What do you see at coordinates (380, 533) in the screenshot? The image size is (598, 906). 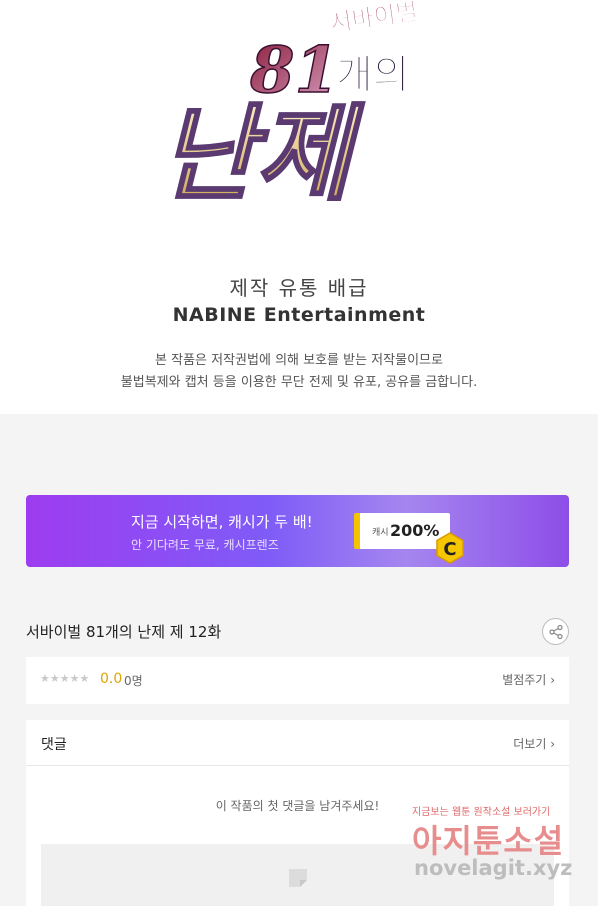 I see `ticket-small-label: 캐시` at bounding box center [380, 533].